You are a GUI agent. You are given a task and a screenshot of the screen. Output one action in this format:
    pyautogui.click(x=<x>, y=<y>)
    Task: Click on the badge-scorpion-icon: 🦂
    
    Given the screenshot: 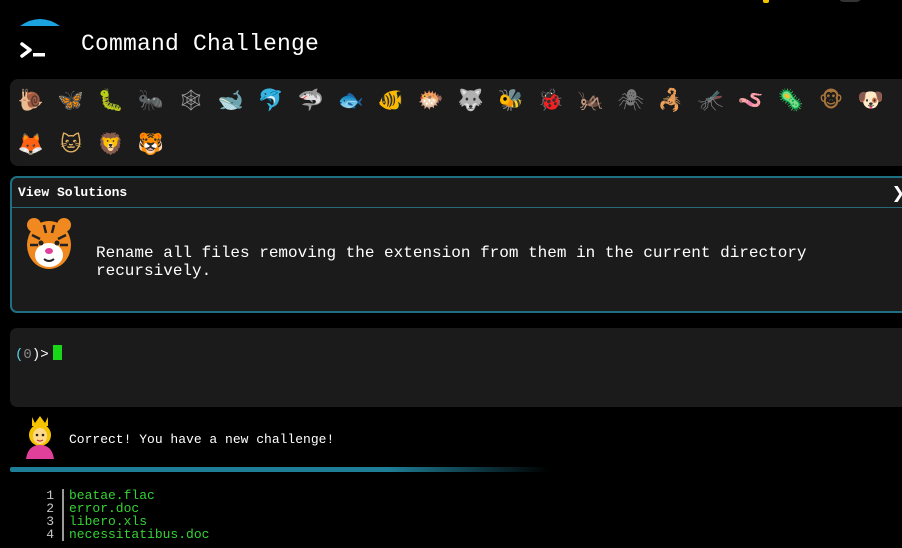 What is the action you would take?
    pyautogui.click(x=671, y=100)
    